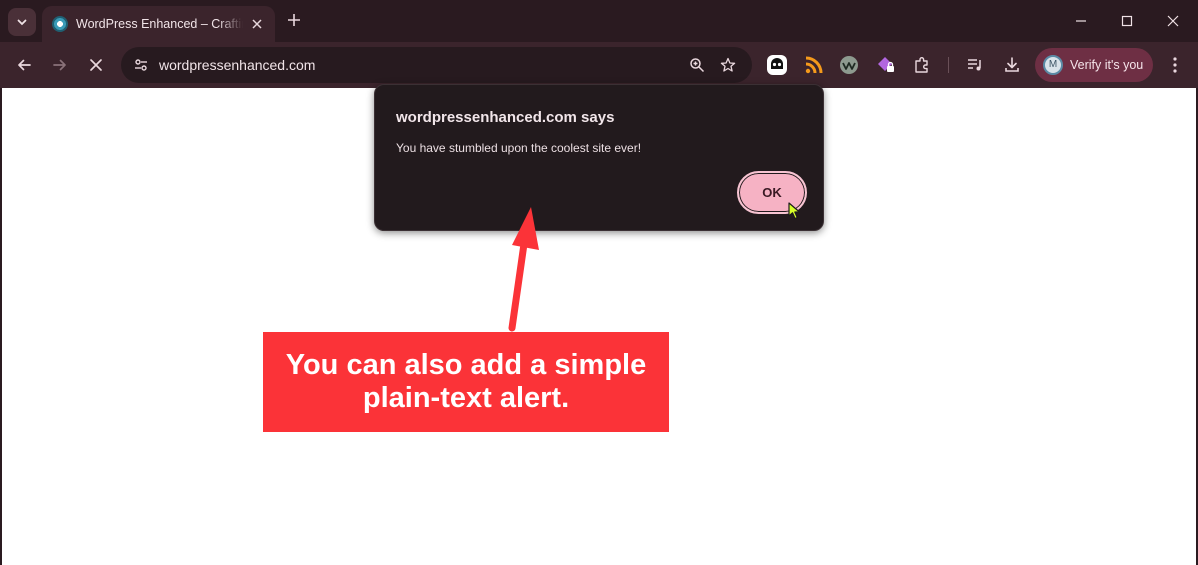 This screenshot has height=565, width=1198. I want to click on maximize-icon, so click(1127, 21).